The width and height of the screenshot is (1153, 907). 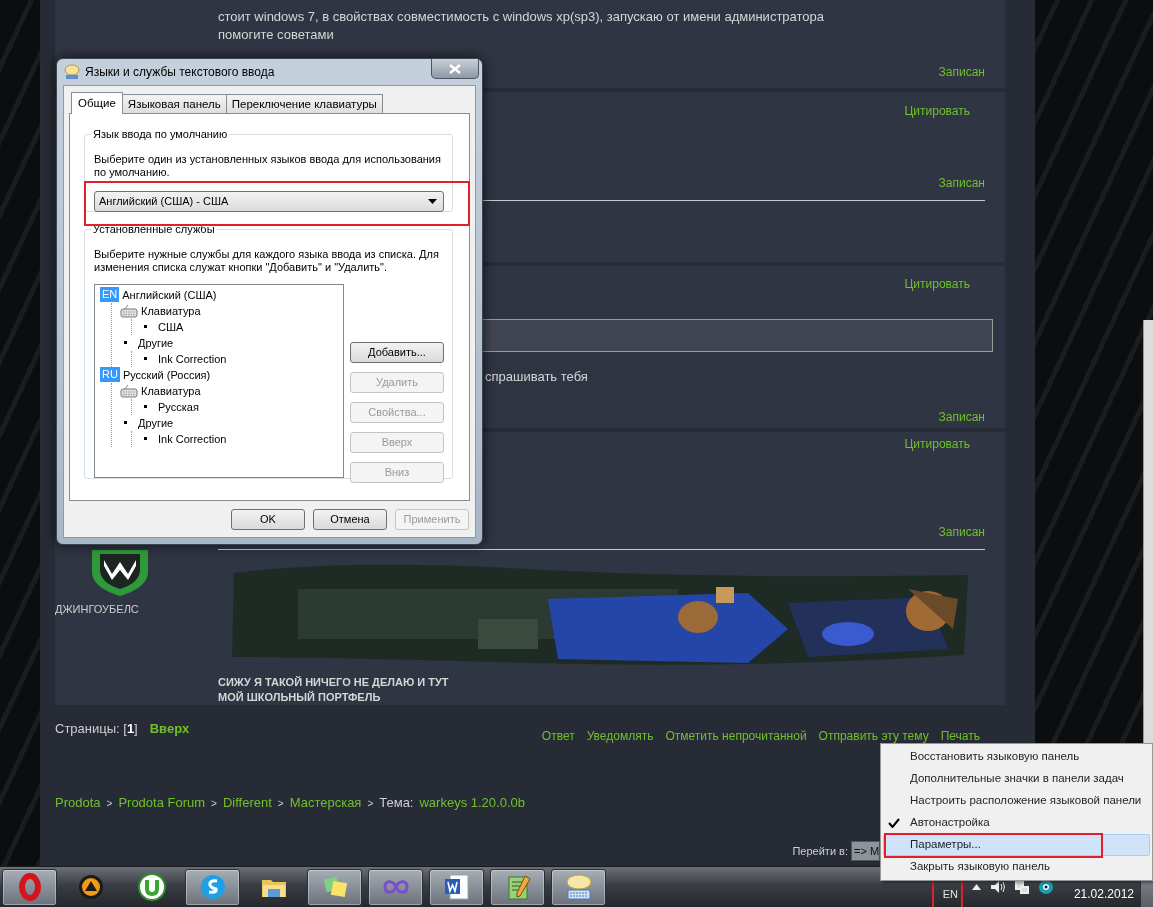 I want to click on action-link: Отправить эту тему, so click(x=873, y=736).